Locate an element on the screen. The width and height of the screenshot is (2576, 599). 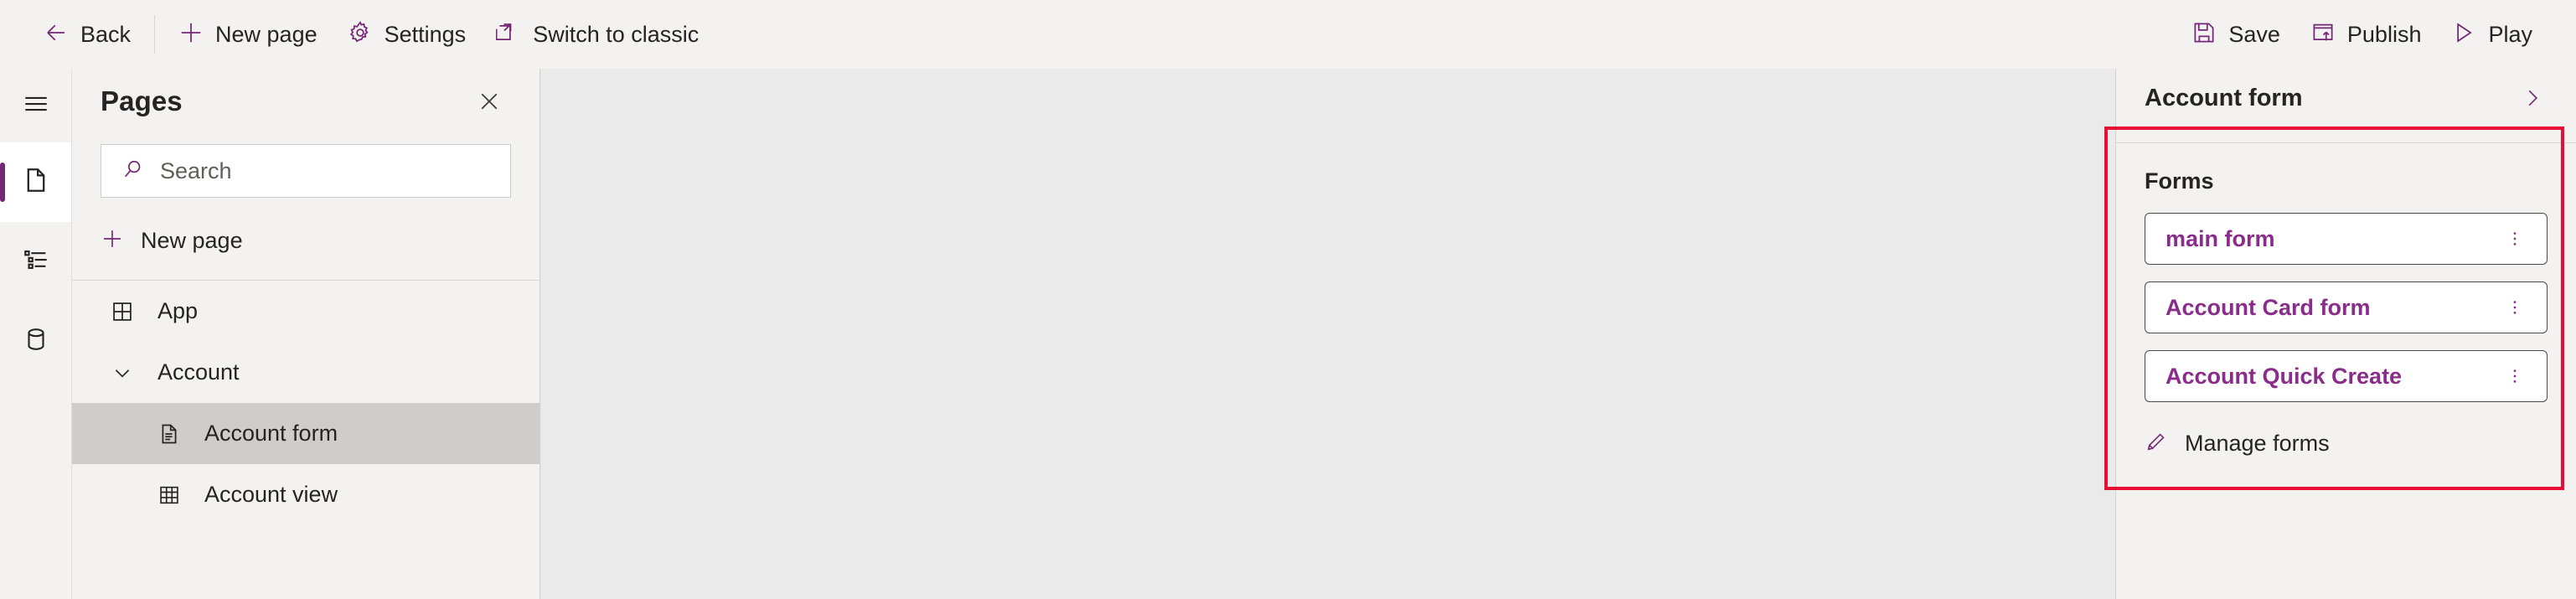
search-box is located at coordinates (306, 171).